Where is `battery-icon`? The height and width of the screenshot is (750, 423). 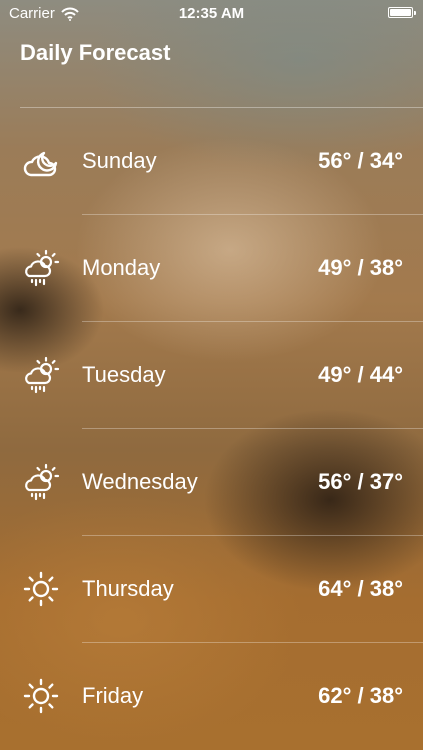
battery-icon is located at coordinates (402, 12).